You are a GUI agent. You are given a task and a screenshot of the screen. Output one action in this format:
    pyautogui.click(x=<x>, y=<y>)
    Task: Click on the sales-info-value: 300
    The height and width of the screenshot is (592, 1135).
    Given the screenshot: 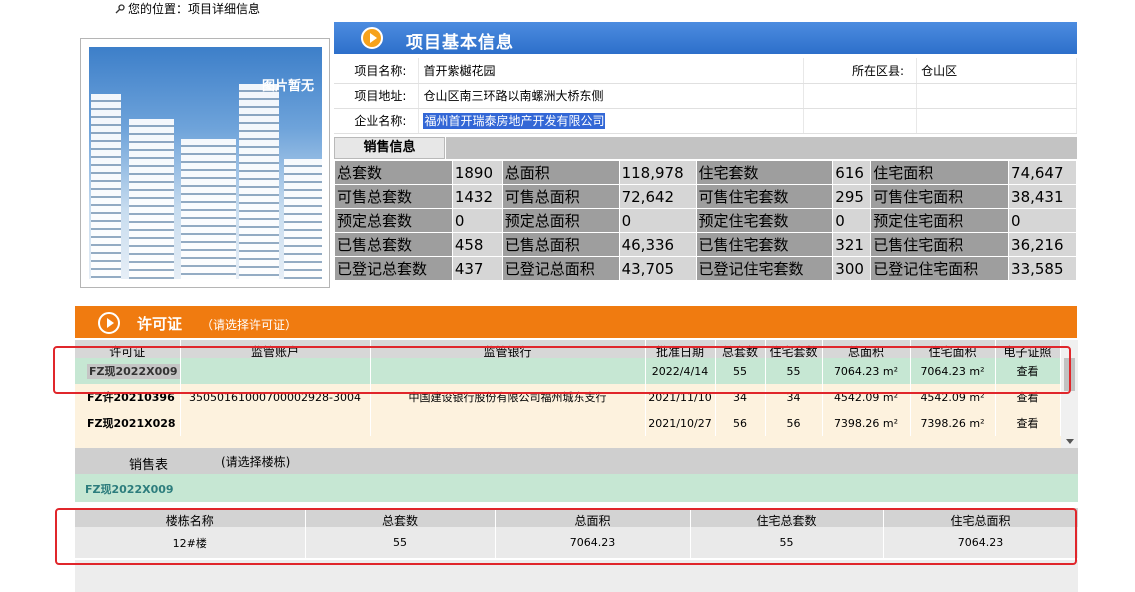 What is the action you would take?
    pyautogui.click(x=852, y=268)
    